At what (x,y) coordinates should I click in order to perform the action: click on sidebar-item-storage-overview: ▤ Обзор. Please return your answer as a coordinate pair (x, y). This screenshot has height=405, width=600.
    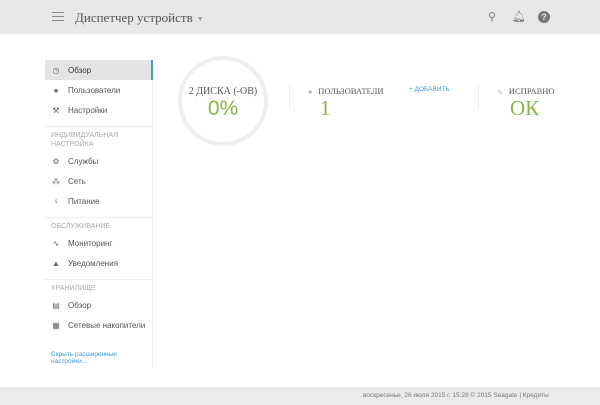
    Looking at the image, I should click on (98, 305).